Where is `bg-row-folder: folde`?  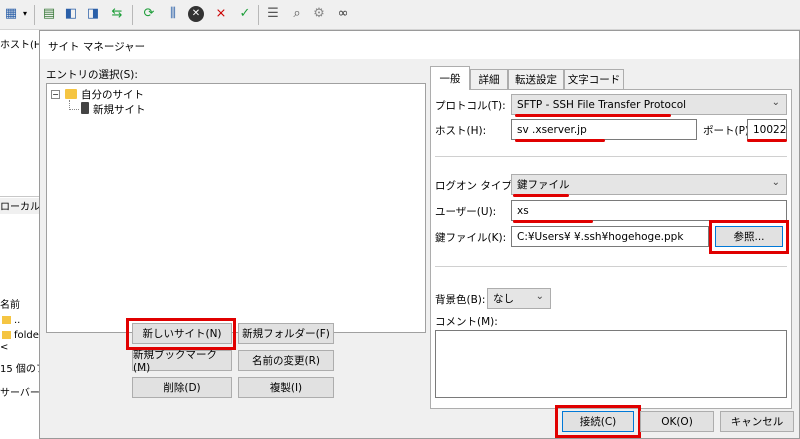 bg-row-folder: folde is located at coordinates (26, 335).